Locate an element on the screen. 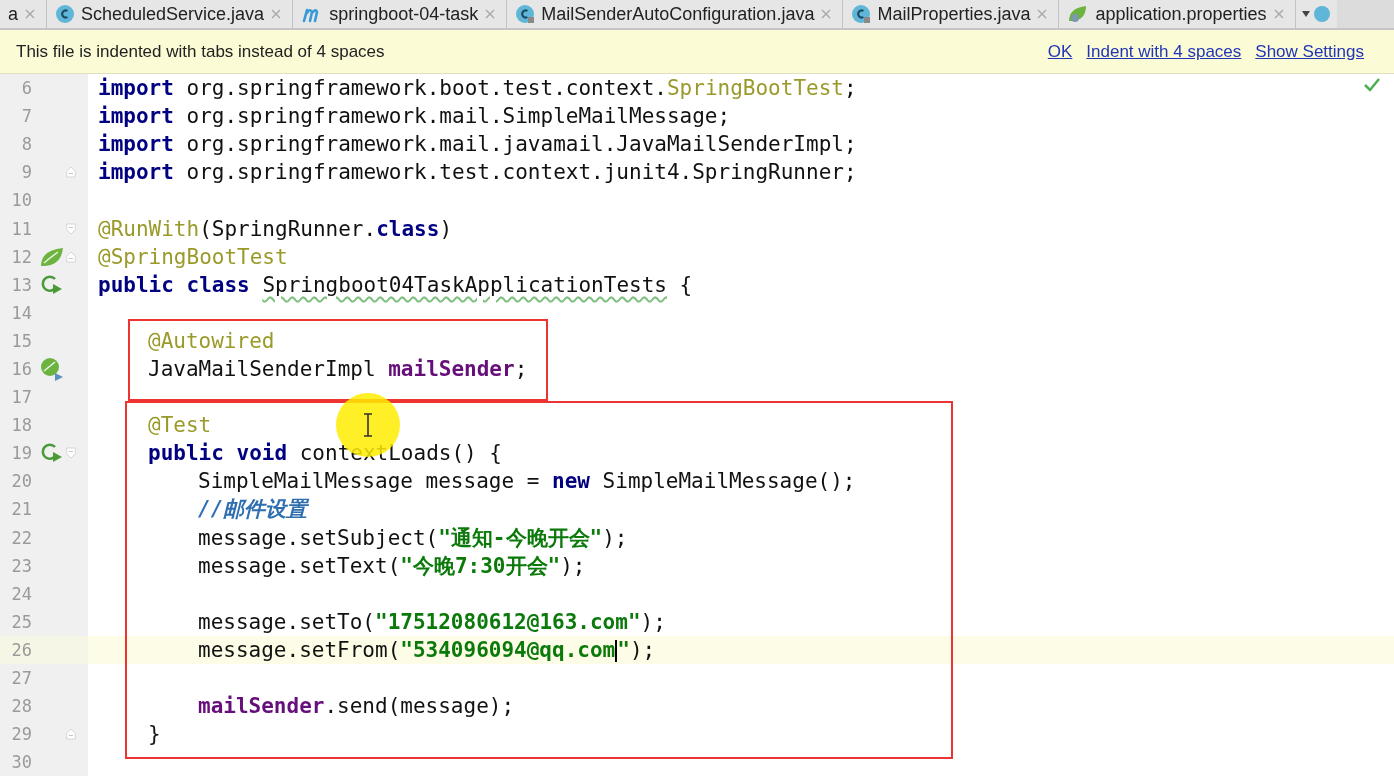 The height and width of the screenshot is (782, 1394). line-number: 23 is located at coordinates (21, 565).